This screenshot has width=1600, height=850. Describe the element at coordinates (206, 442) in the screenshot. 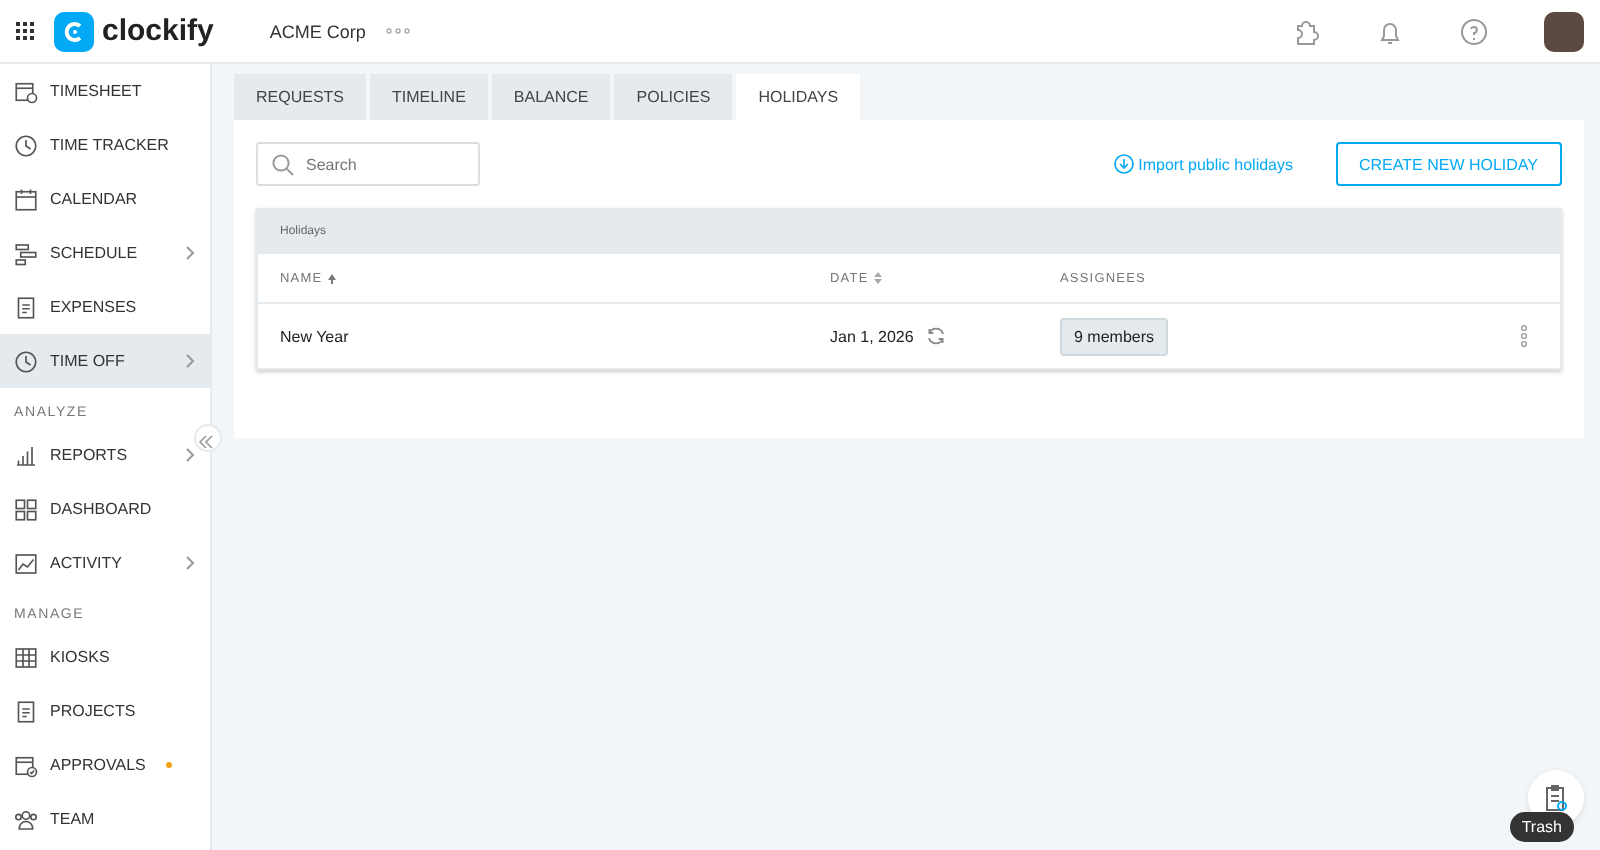

I see `double-chevron-left-icon` at that location.